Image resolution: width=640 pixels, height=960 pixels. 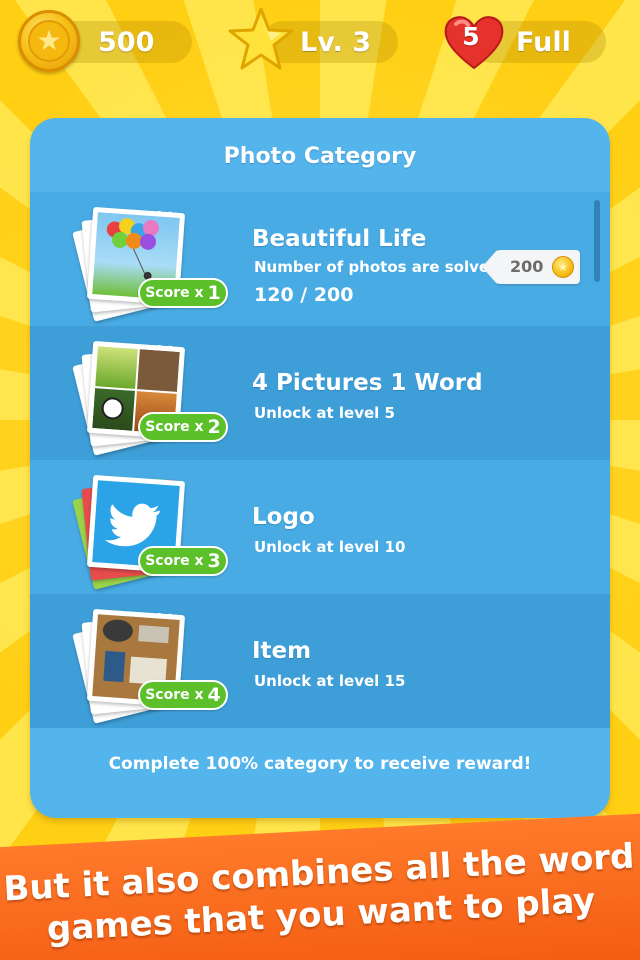 What do you see at coordinates (320, 156) in the screenshot?
I see `panel-title: Photo Category` at bounding box center [320, 156].